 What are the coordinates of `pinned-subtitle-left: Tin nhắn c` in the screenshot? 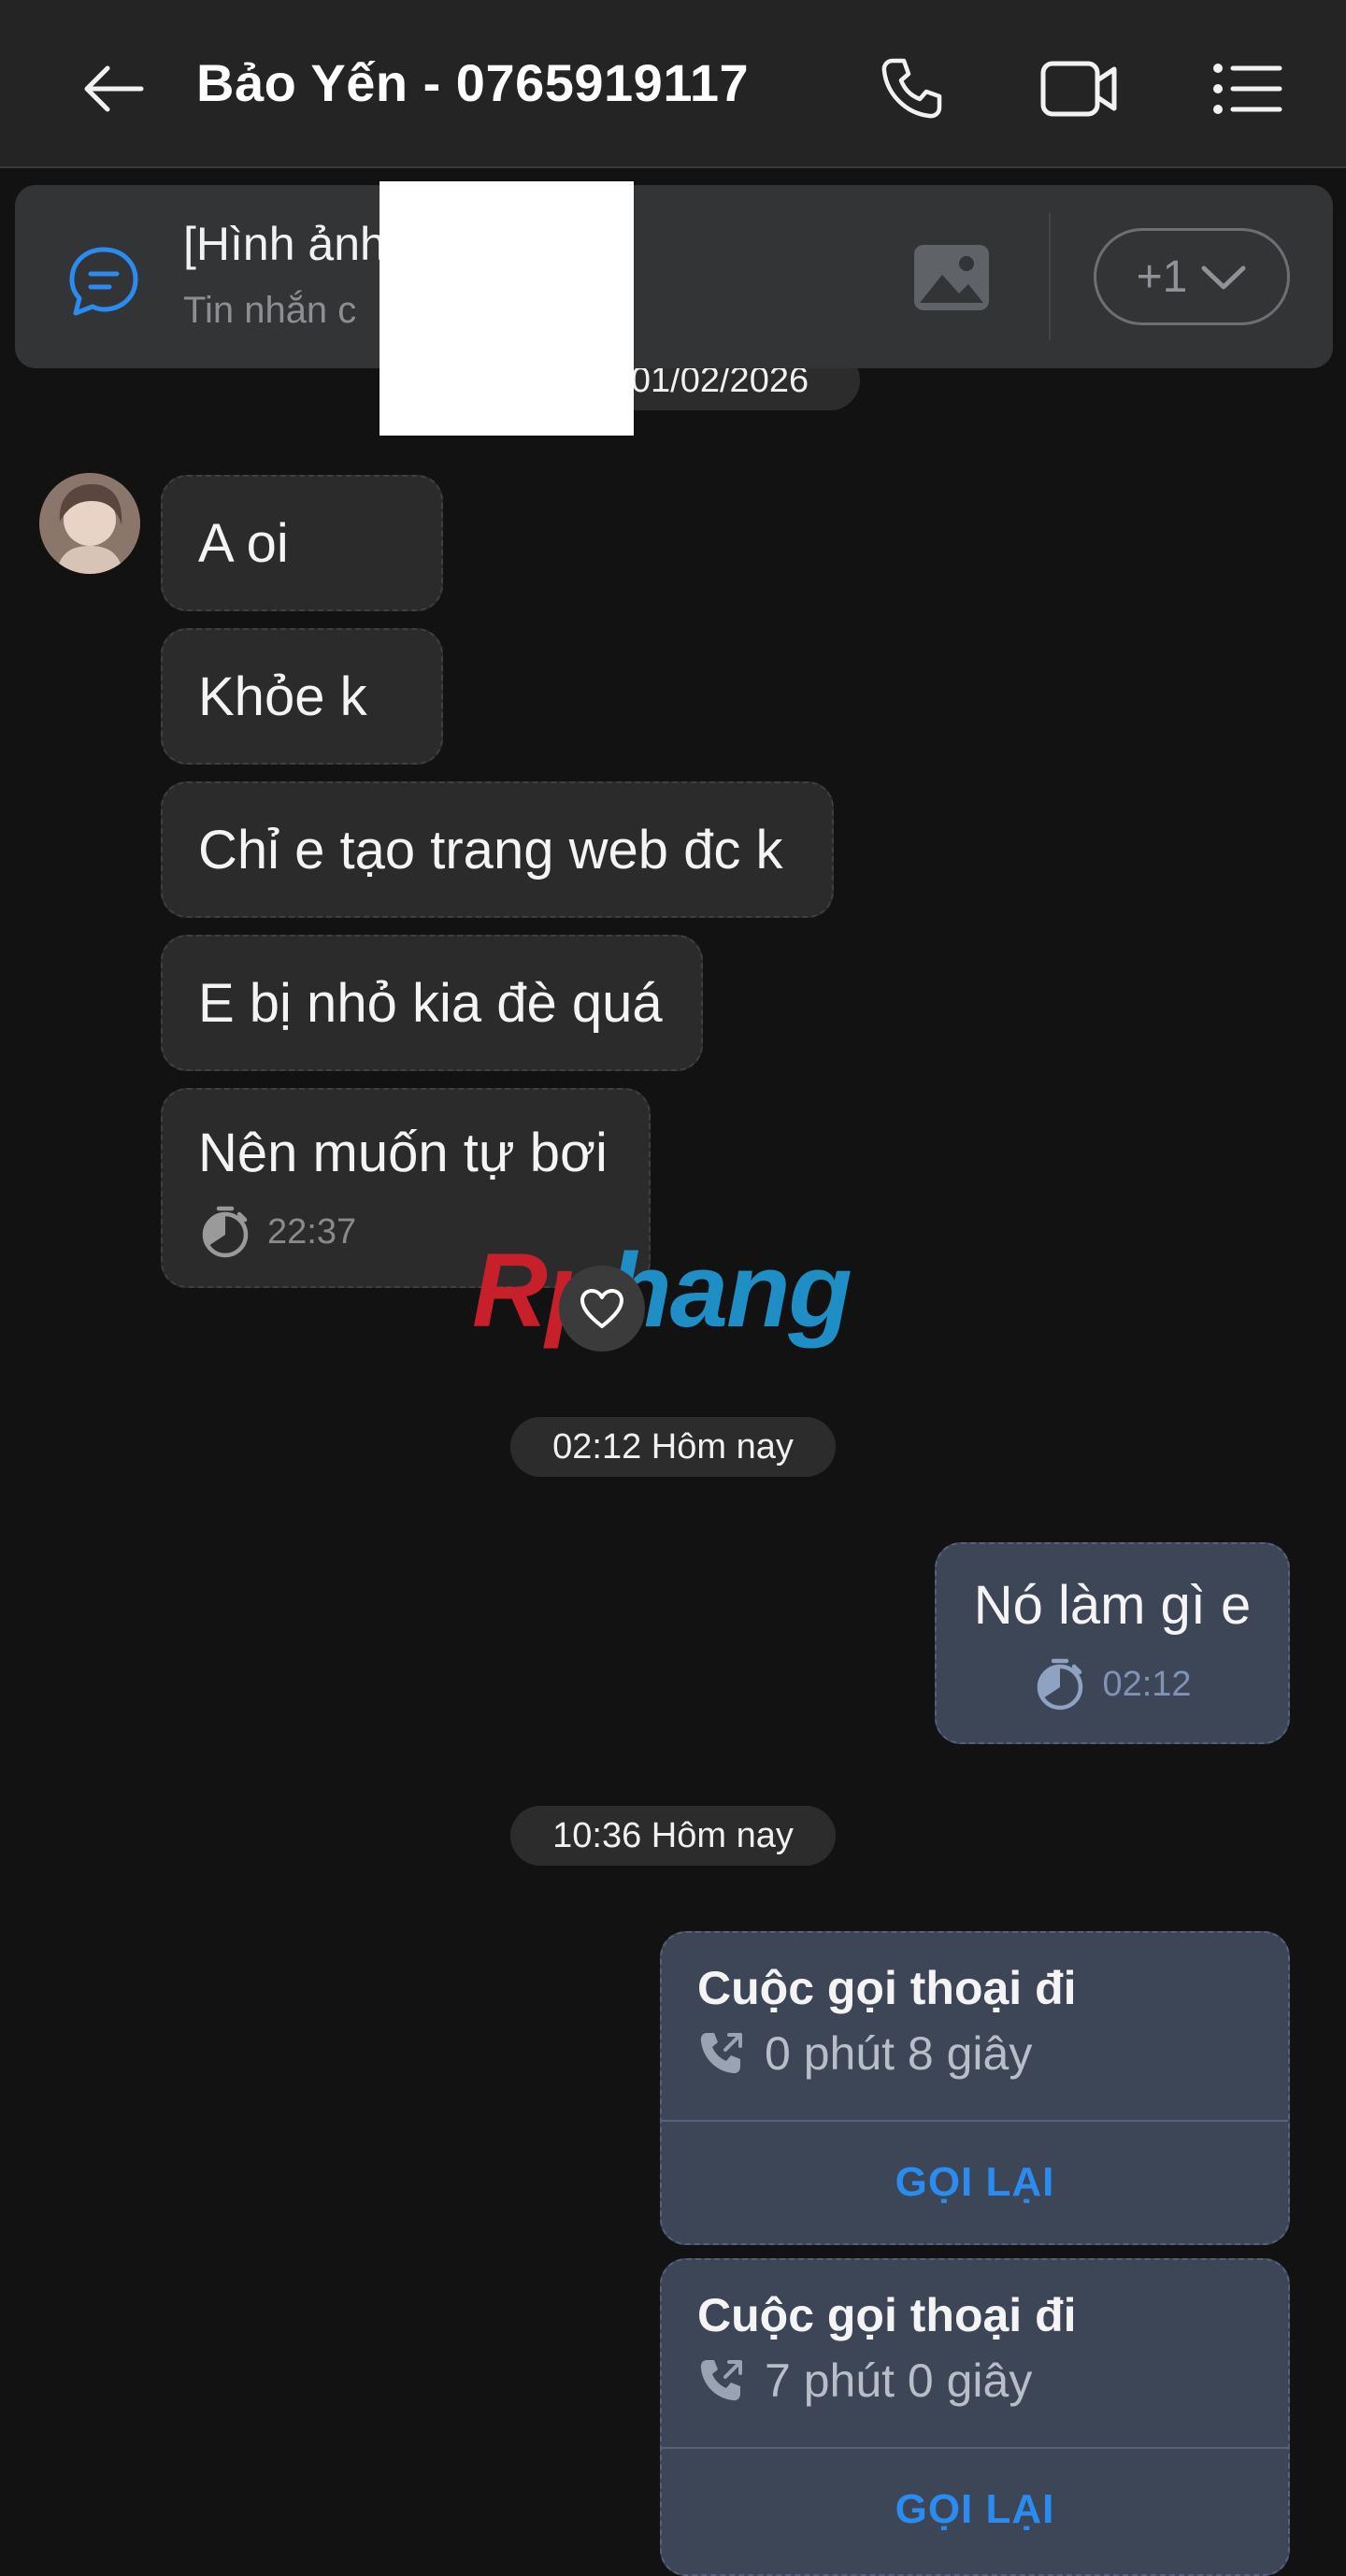 It's located at (270, 310).